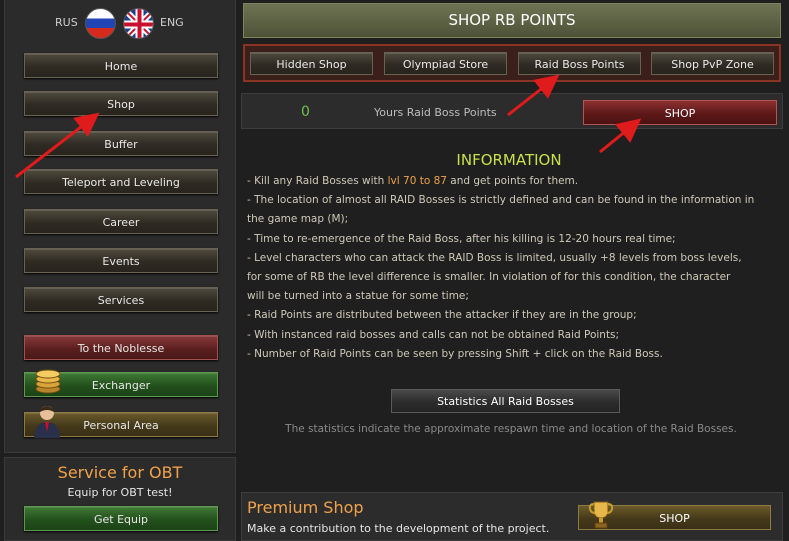 Image resolution: width=789 pixels, height=541 pixels. I want to click on obt-title: Service for OBT, so click(120, 472).